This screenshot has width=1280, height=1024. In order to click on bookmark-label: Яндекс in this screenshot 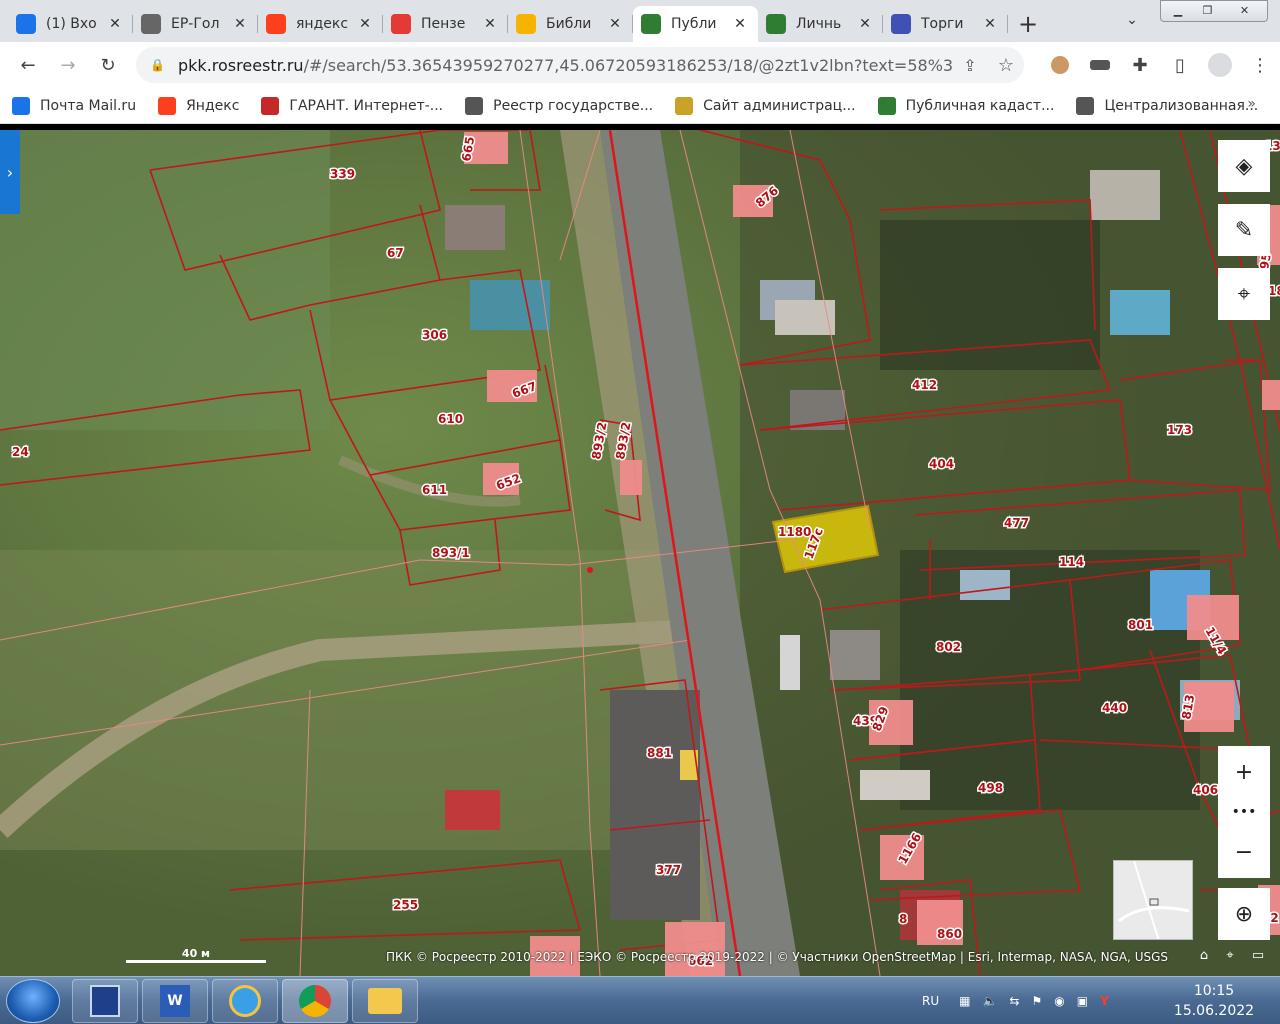, I will do `click(213, 105)`.